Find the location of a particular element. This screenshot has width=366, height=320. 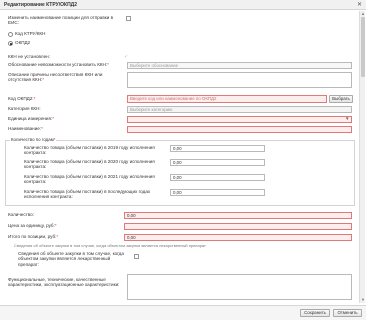

quantity-label: Количество: is located at coordinates (21, 214).